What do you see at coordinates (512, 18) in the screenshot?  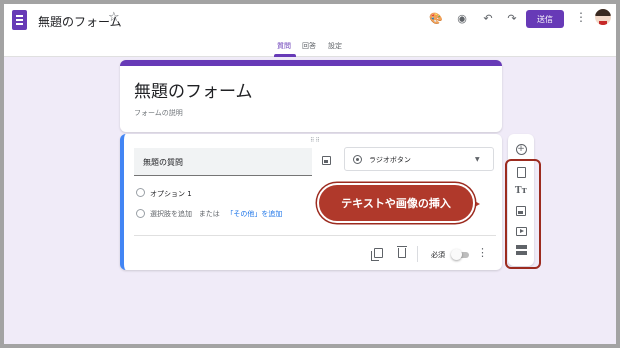 I see `redo-icon: ↷` at bounding box center [512, 18].